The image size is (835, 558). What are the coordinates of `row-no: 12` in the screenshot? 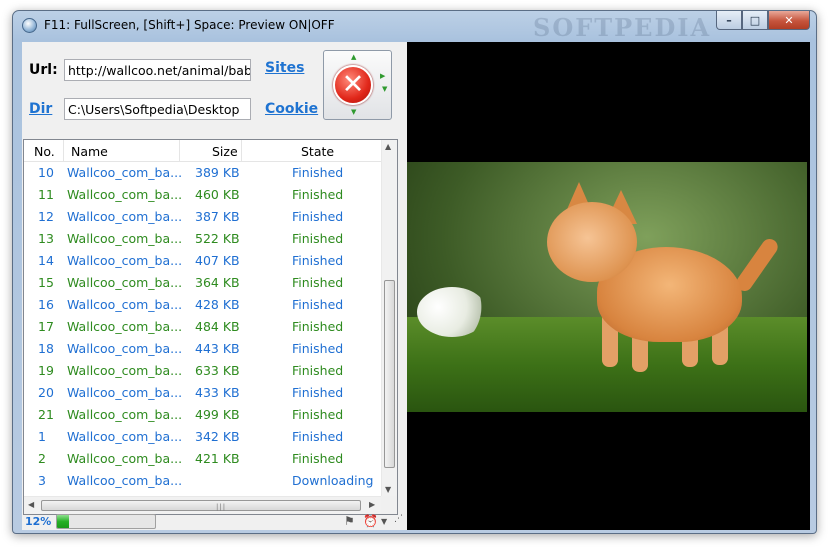 It's located at (46, 216).